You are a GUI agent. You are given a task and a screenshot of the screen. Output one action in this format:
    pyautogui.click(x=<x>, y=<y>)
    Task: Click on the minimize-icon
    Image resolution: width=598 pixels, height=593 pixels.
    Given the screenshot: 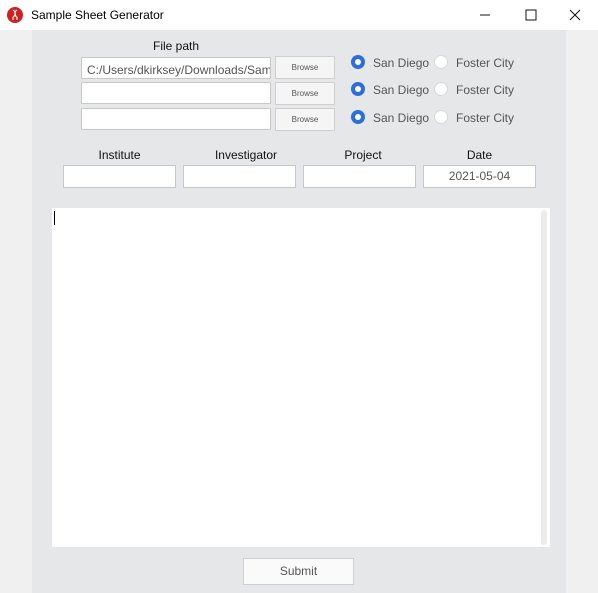 What is the action you would take?
    pyautogui.click(x=485, y=15)
    